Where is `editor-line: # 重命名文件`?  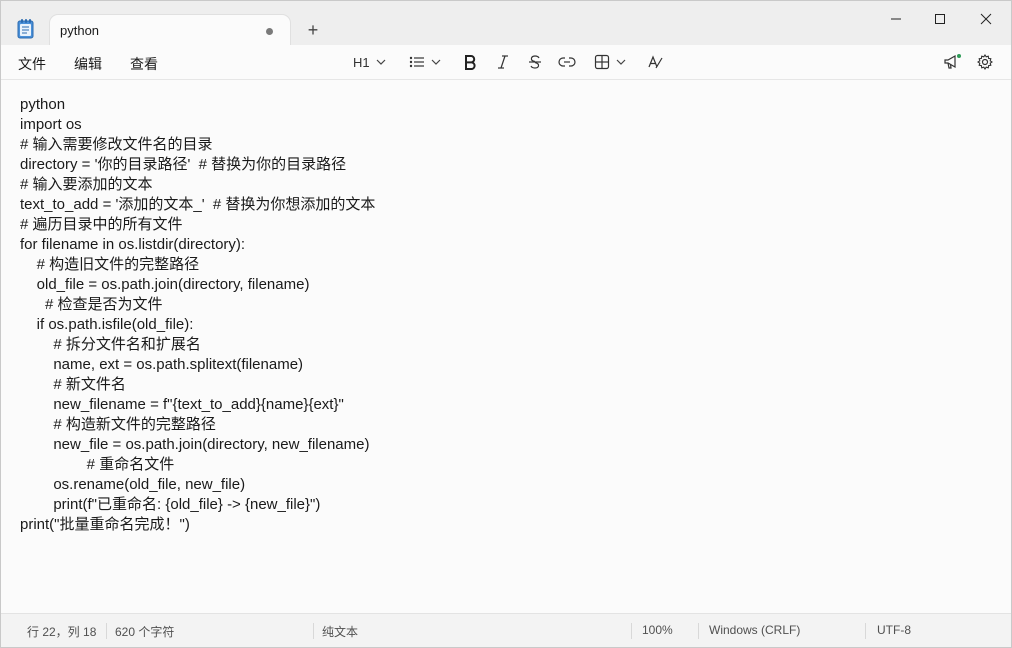 editor-line: # 重命名文件 is located at coordinates (97, 464).